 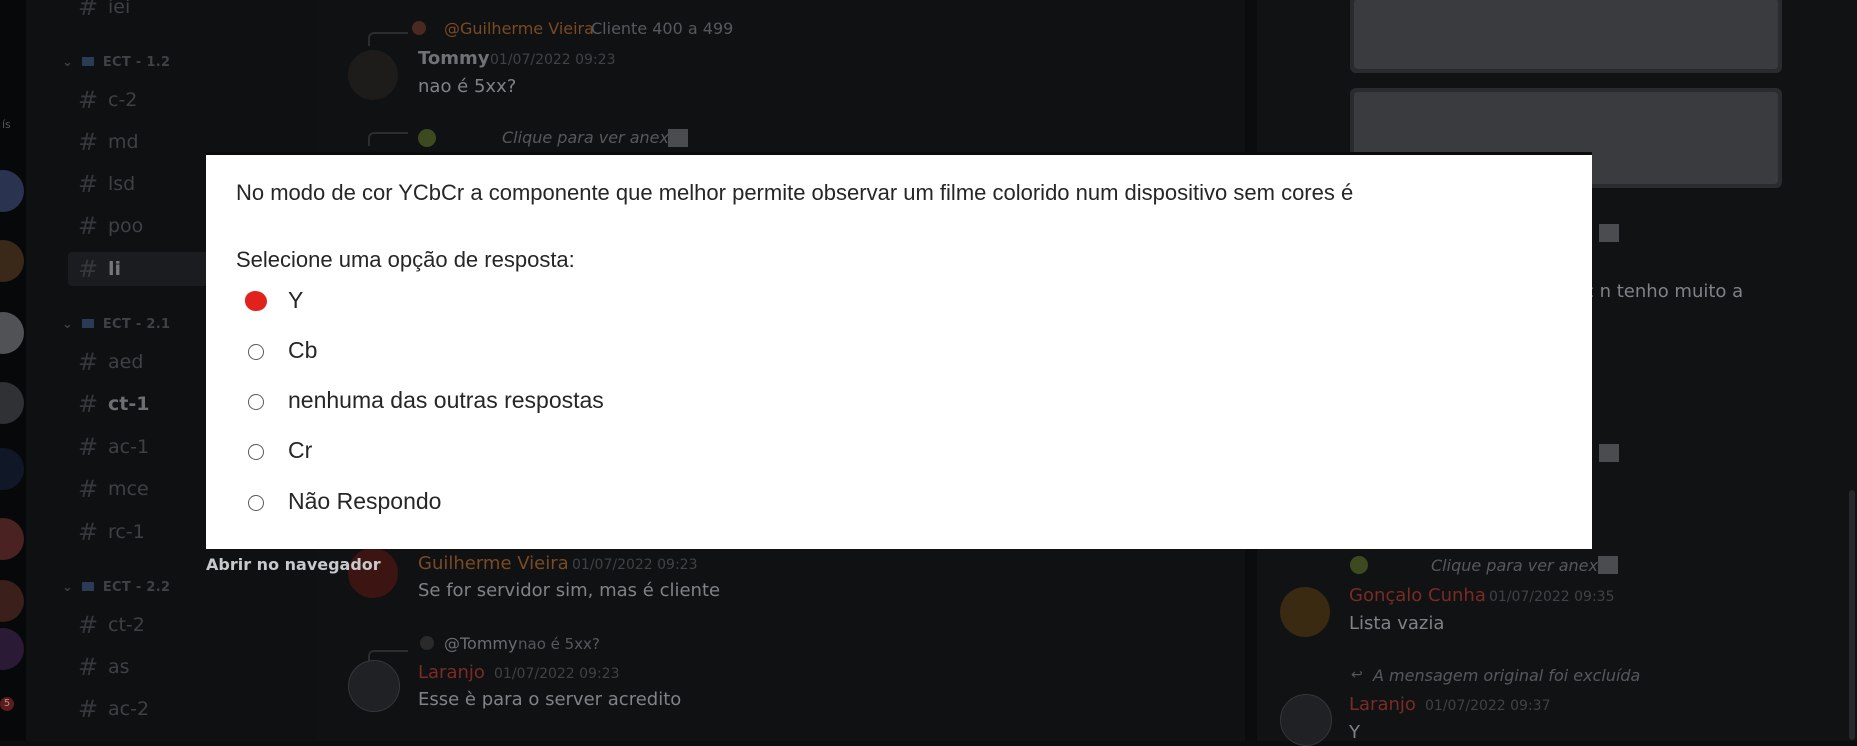 I want to click on reply-preview: Cliente 400 a 499, so click(x=662, y=28).